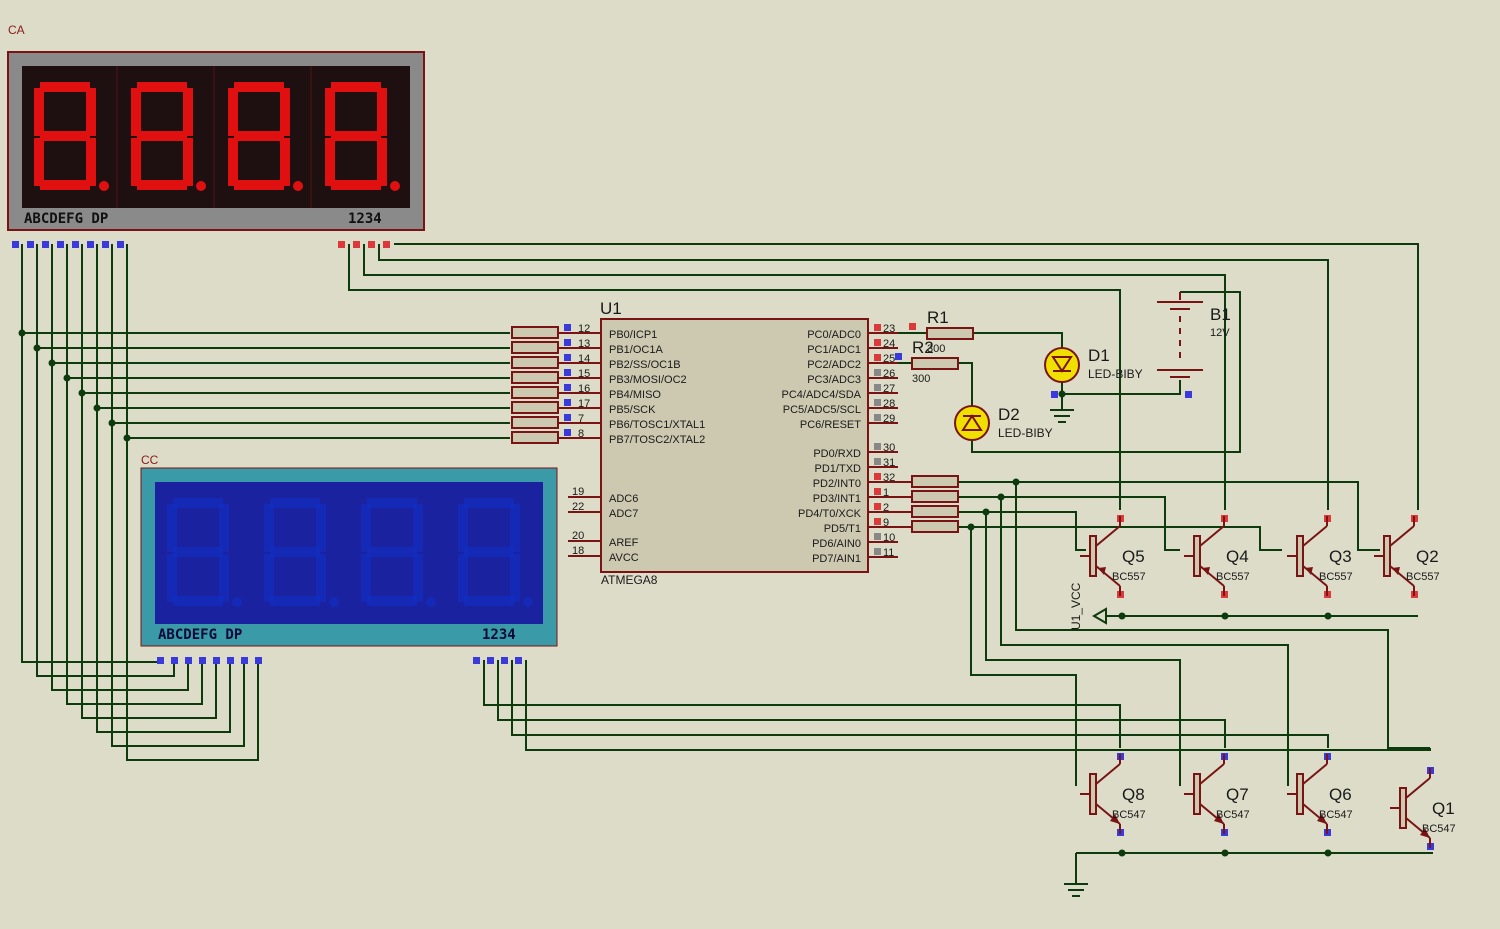  I want to click on mcu-pin-number: 11, so click(888, 553).